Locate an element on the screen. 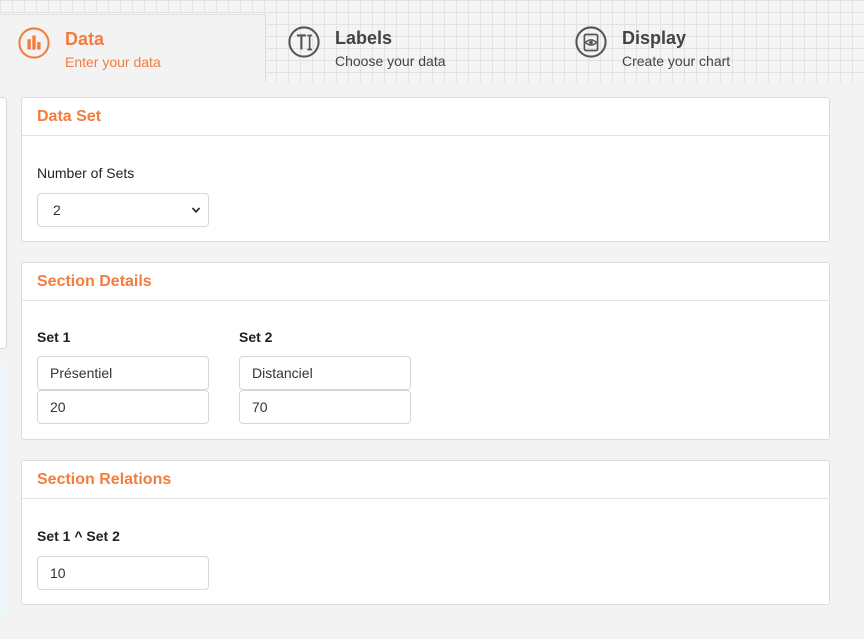 This screenshot has height=639, width=864. number-of-sets-select: 2 is located at coordinates (123, 210).